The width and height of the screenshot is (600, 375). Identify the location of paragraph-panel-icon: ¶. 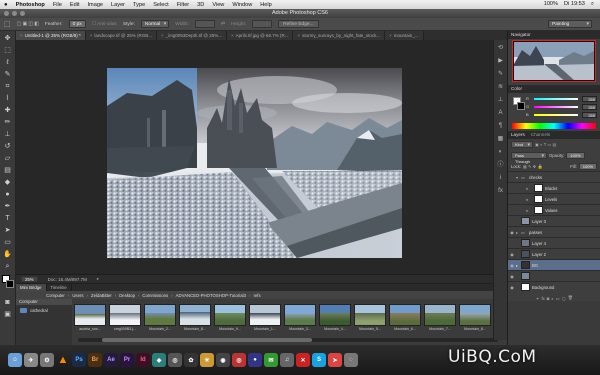
(501, 126).